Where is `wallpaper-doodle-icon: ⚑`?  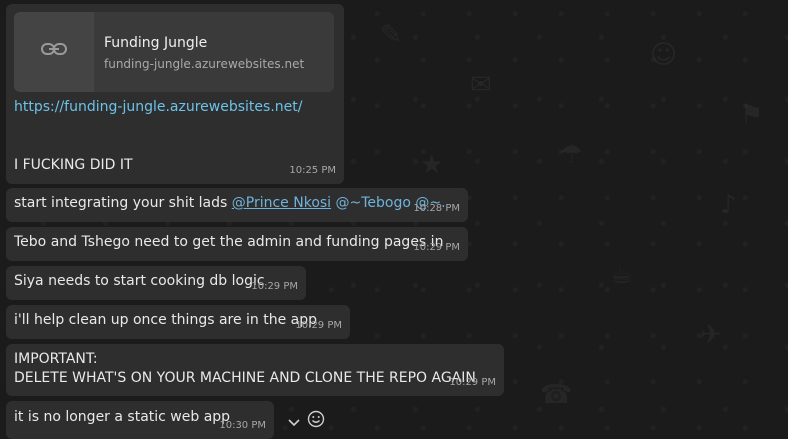
wallpaper-doodle-icon: ⚑ is located at coordinates (752, 115).